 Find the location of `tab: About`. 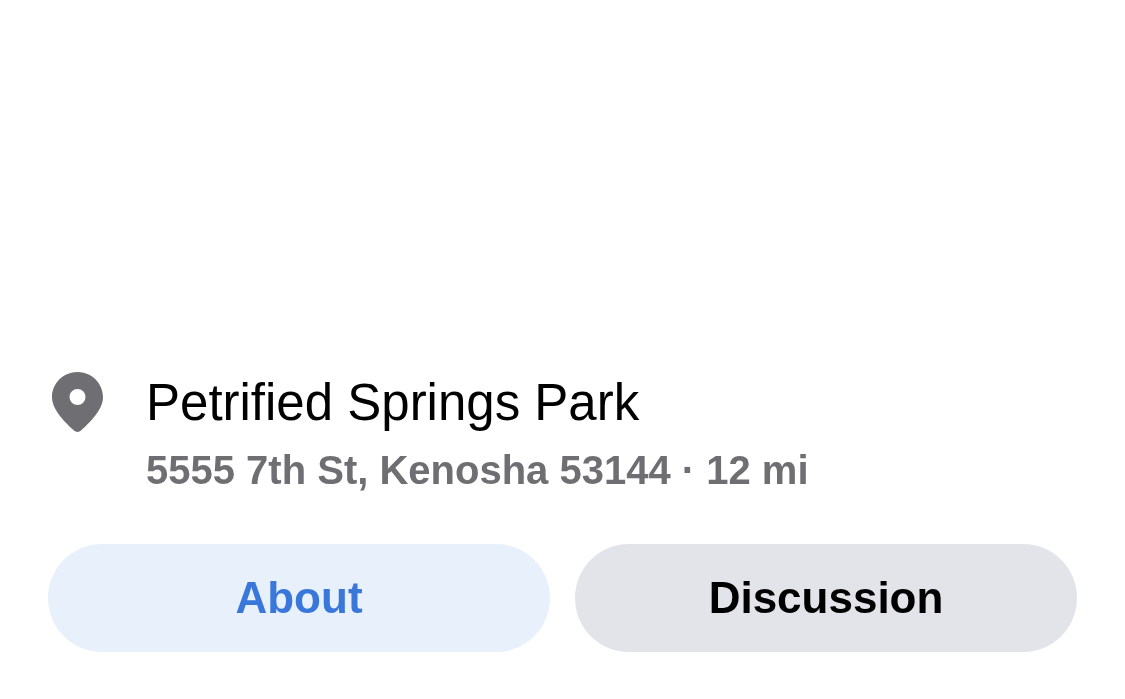

tab: About is located at coordinates (299, 598).